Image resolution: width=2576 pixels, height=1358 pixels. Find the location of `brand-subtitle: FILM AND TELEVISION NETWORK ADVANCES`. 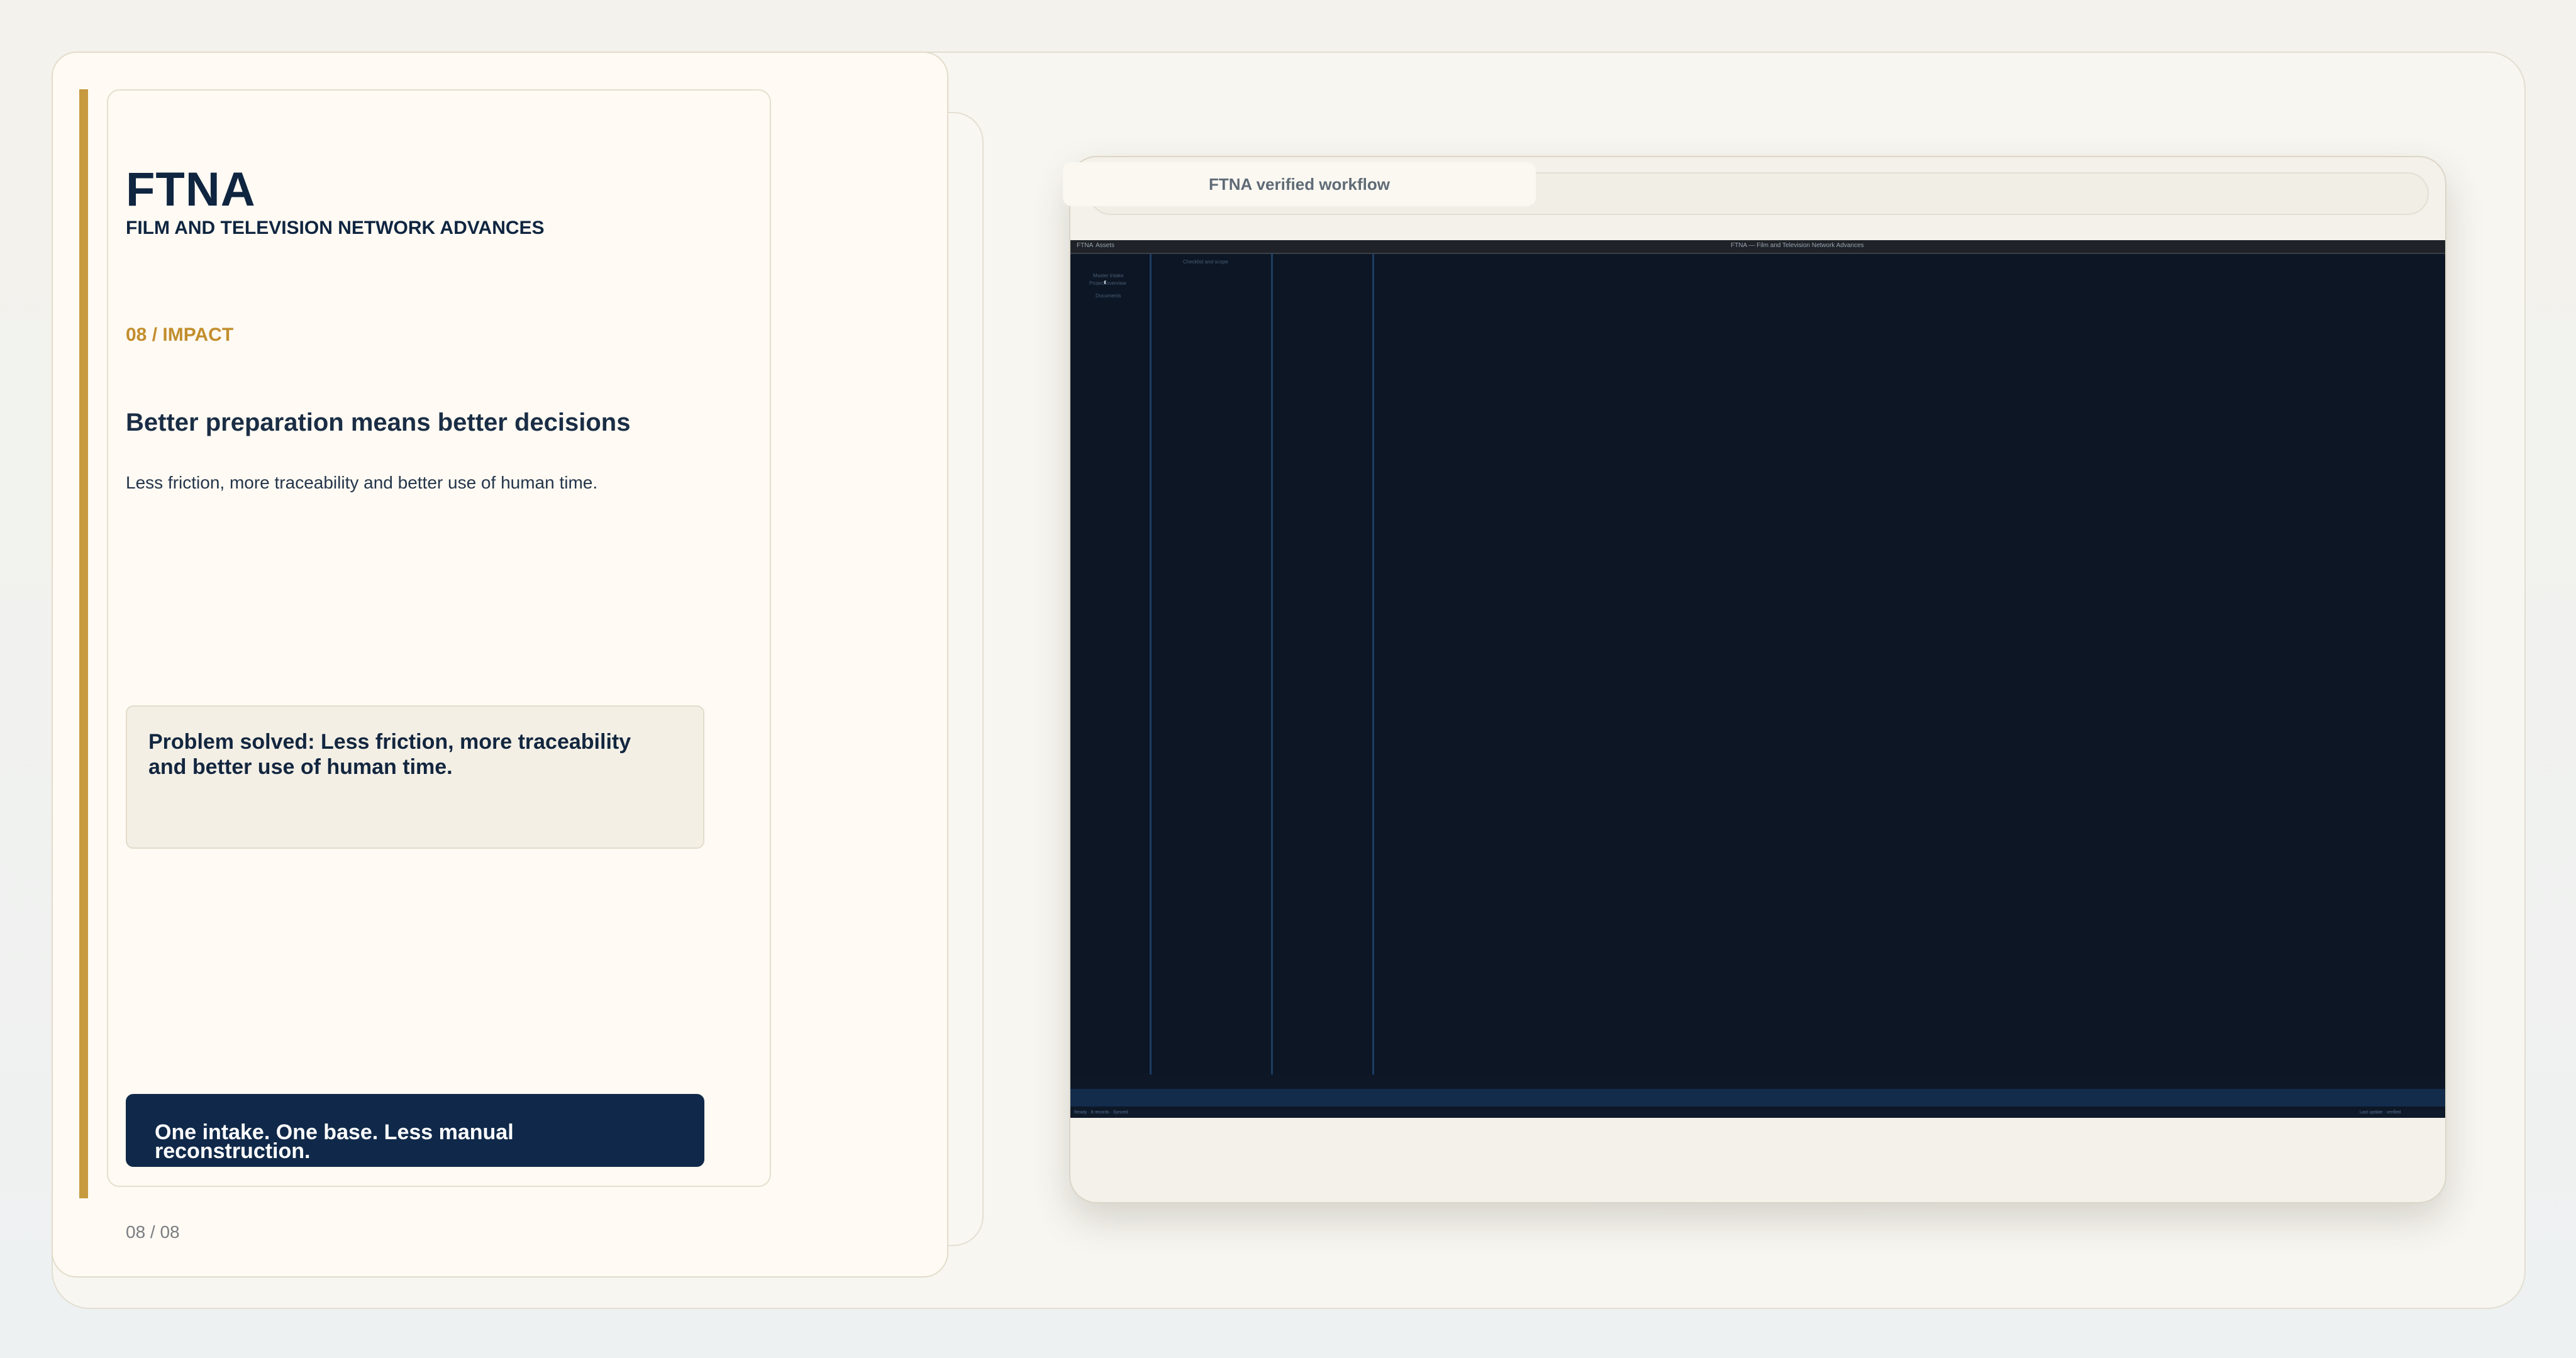

brand-subtitle: FILM AND TELEVISION NETWORK ADVANCES is located at coordinates (335, 228).